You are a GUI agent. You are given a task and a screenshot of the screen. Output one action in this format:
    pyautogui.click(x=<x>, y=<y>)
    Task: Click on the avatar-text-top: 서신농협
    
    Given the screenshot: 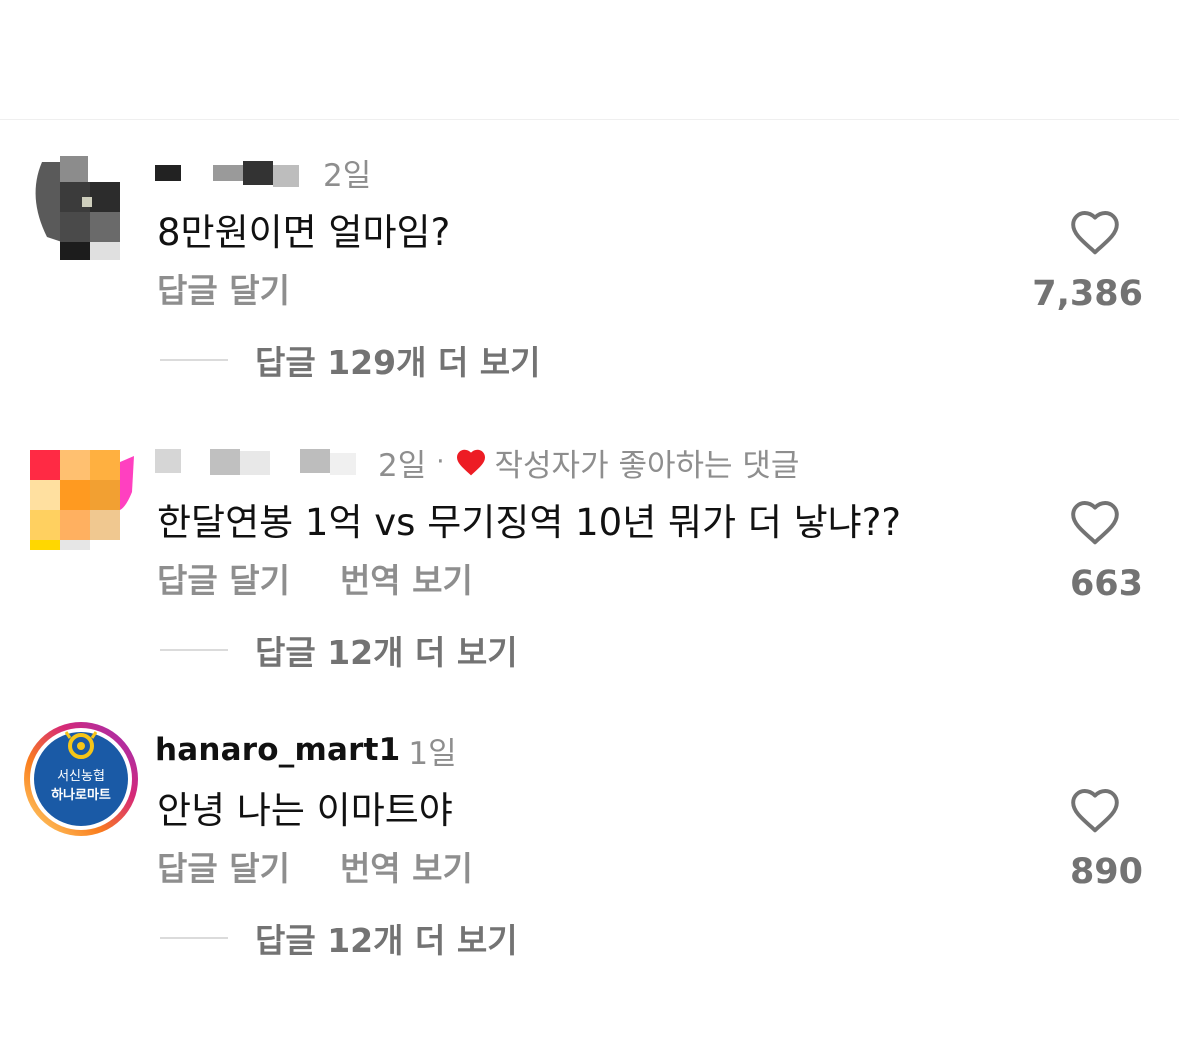 What is the action you would take?
    pyautogui.click(x=81, y=776)
    